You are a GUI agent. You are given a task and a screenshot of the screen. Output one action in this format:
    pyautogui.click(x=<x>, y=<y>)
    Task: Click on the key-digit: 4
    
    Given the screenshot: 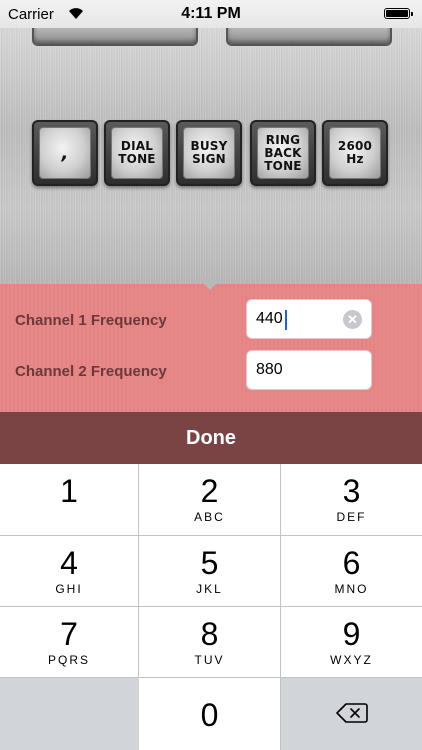 What is the action you would take?
    pyautogui.click(x=69, y=563)
    